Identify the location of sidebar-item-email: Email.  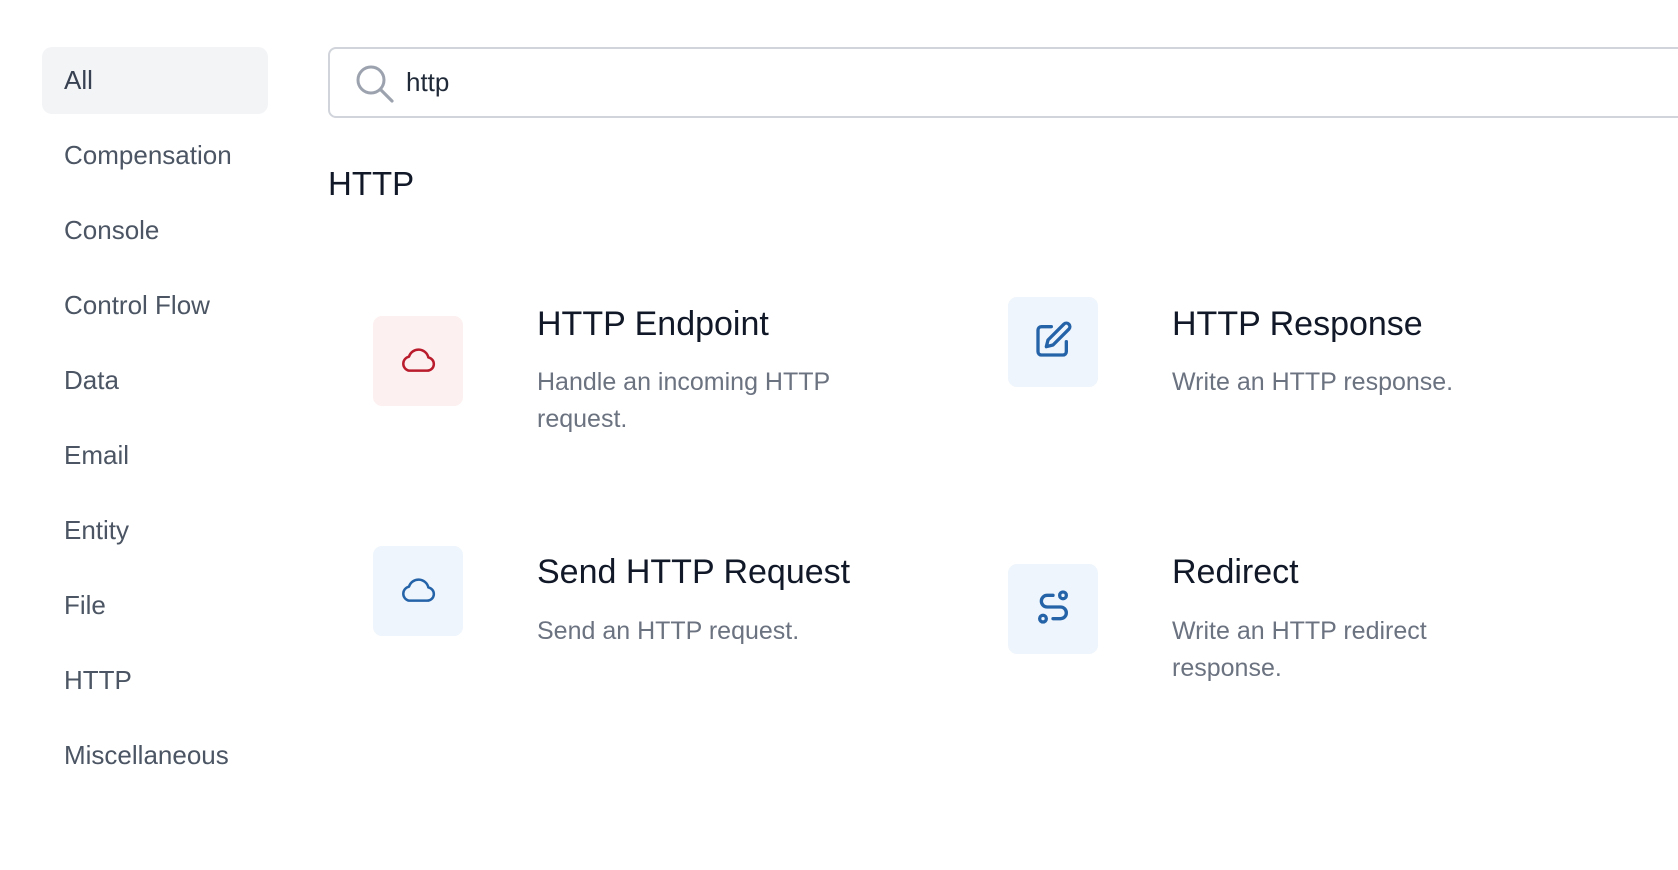
(155, 455).